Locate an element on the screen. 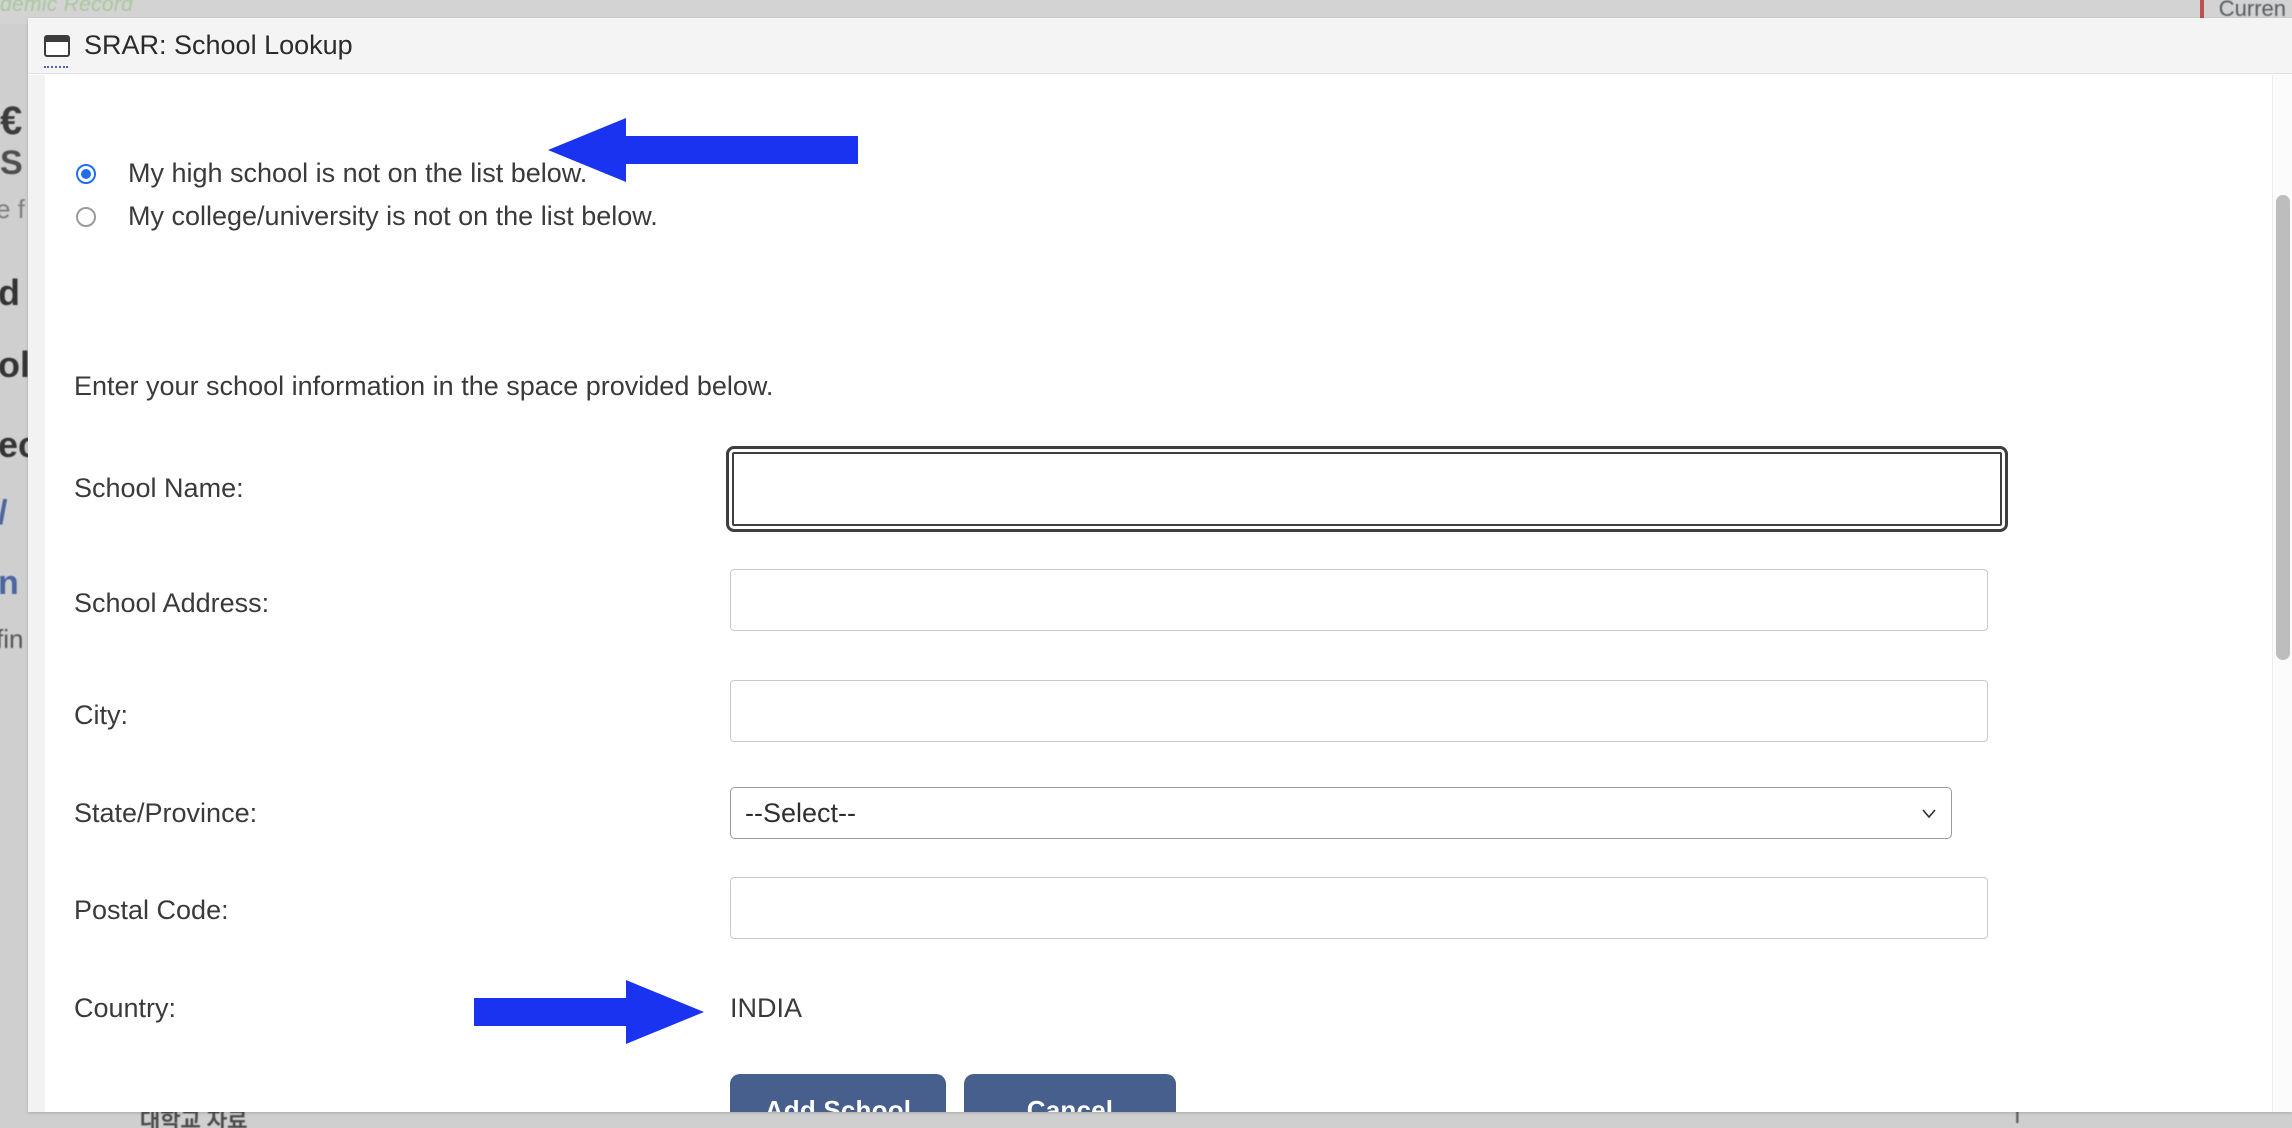 The image size is (2292, 1128). state-province-select-box: --Select-- is located at coordinates (1341, 813).